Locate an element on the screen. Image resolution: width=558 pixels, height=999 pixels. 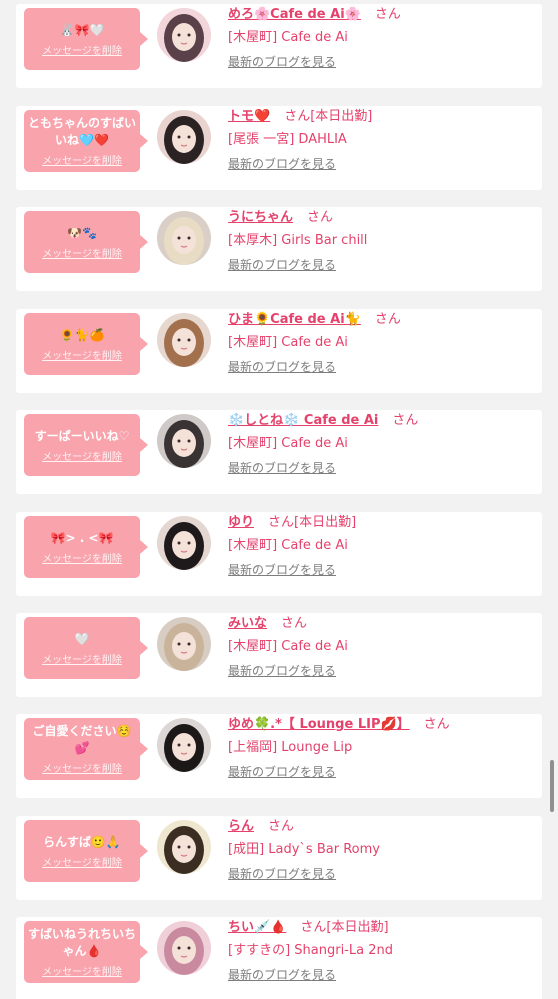
message-text: らんすば🙂🙏 is located at coordinates (82, 841).